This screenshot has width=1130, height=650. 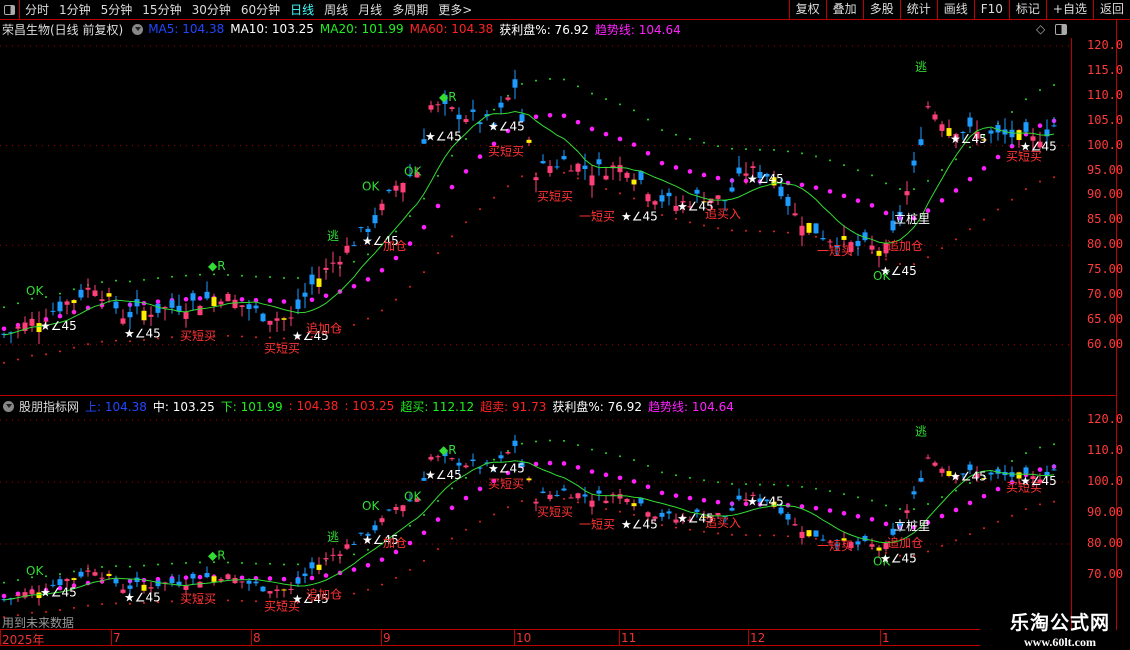 What do you see at coordinates (1105, 543) in the screenshot?
I see `price-tick-label: 80.00` at bounding box center [1105, 543].